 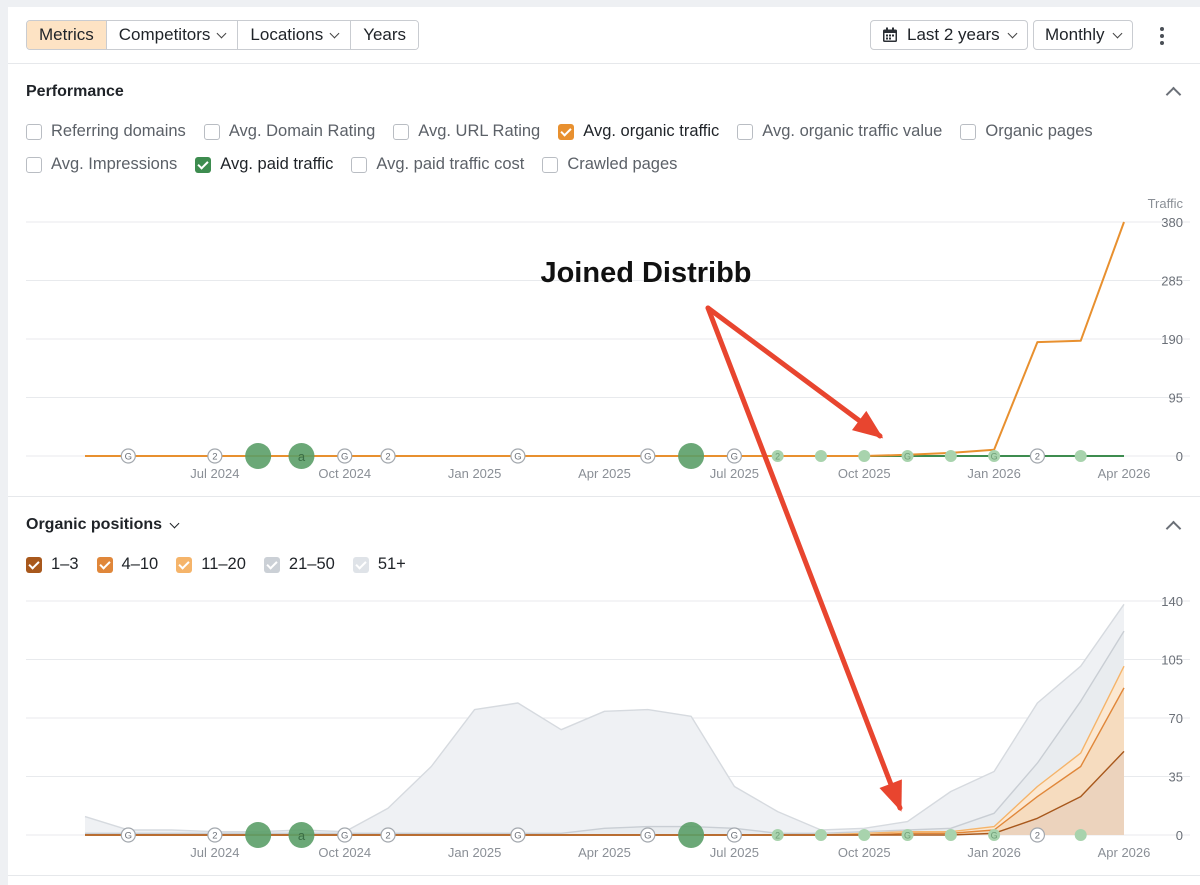 What do you see at coordinates (1166, 203) in the screenshot?
I see `y-axis-label: Traffic` at bounding box center [1166, 203].